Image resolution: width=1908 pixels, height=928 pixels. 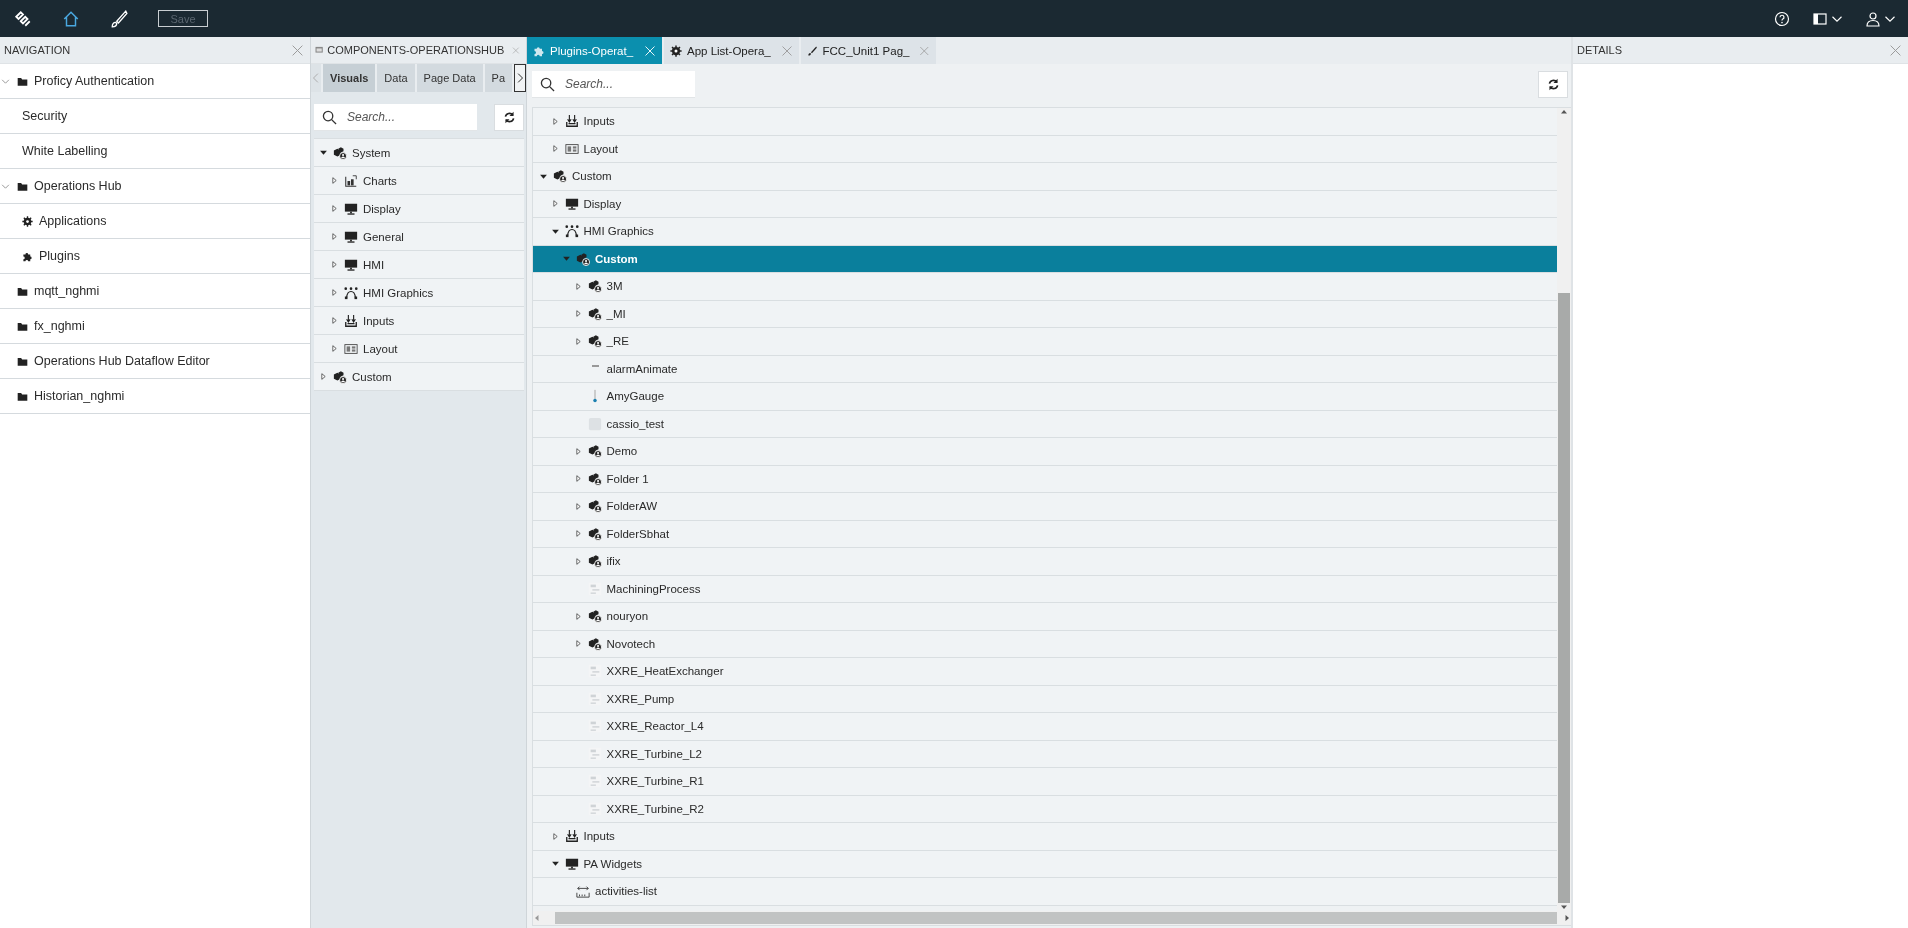 I want to click on scroll-up-icon, so click(x=1564, y=112).